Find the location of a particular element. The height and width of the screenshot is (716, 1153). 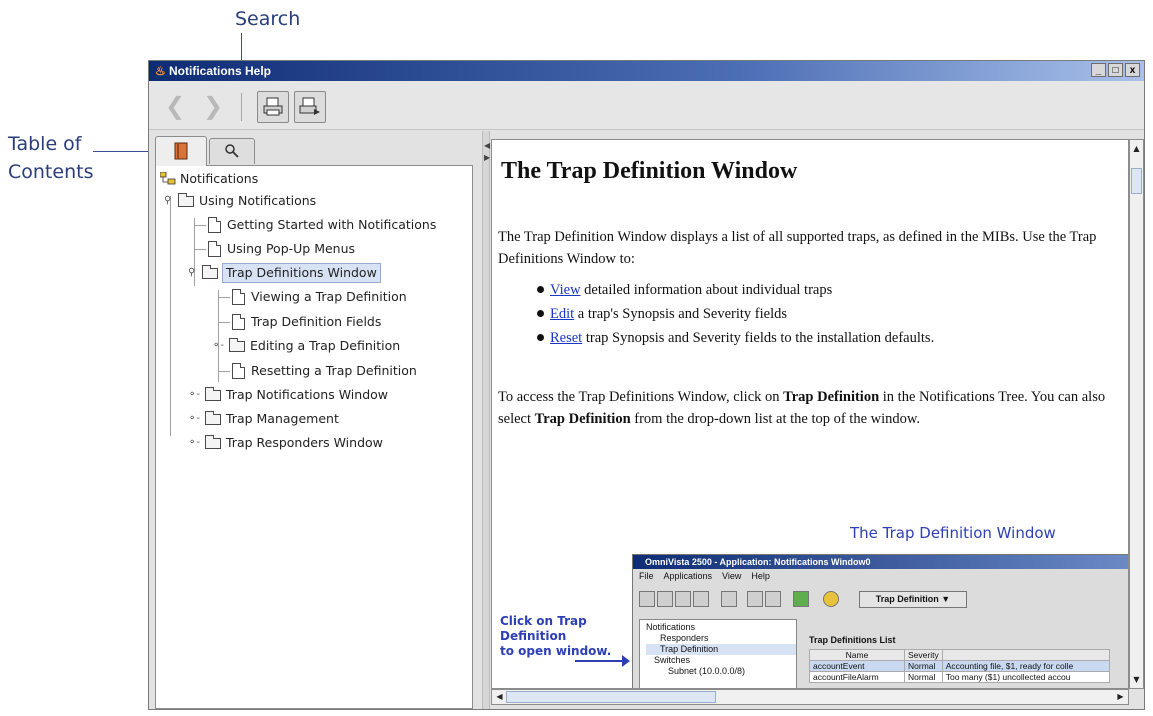

mini-tree-item: Trap Definition is located at coordinates (721, 649).